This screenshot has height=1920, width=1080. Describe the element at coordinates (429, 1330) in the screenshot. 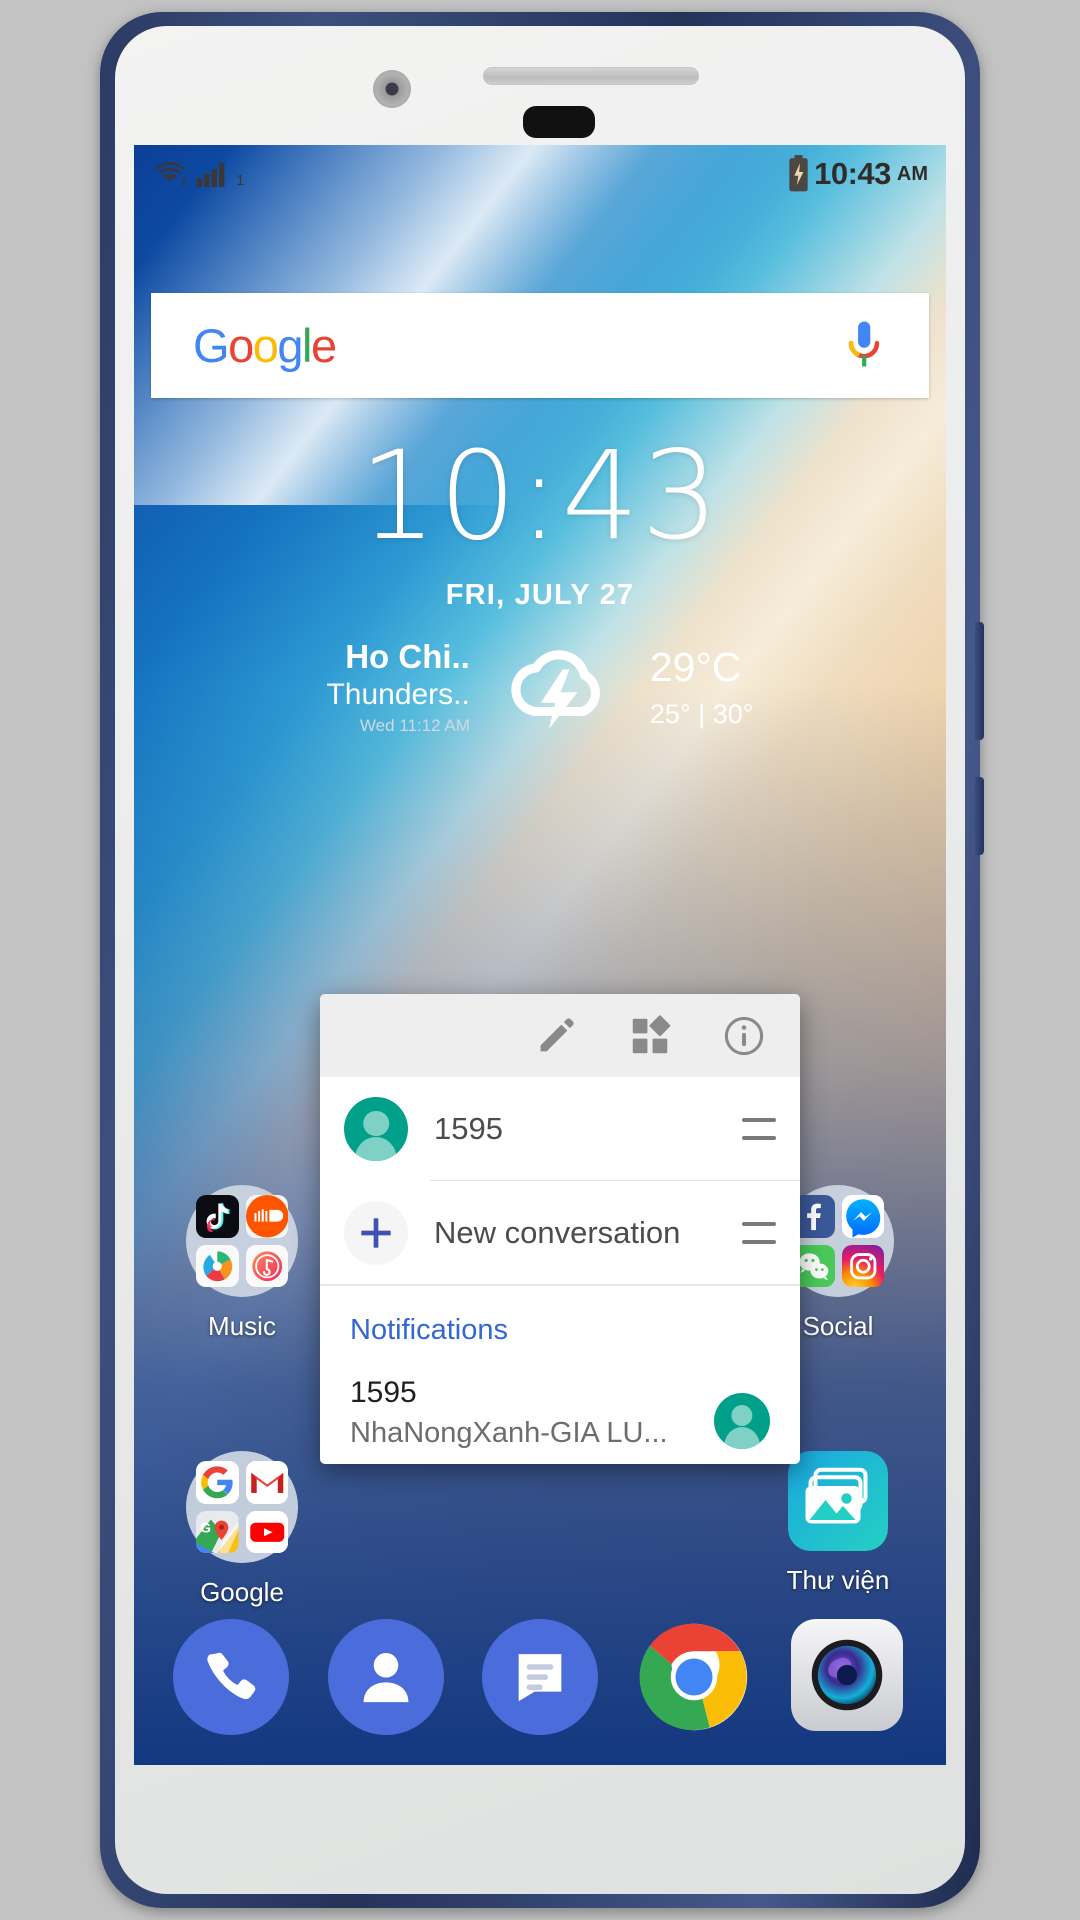

I see `notifications-header: Notifications` at that location.